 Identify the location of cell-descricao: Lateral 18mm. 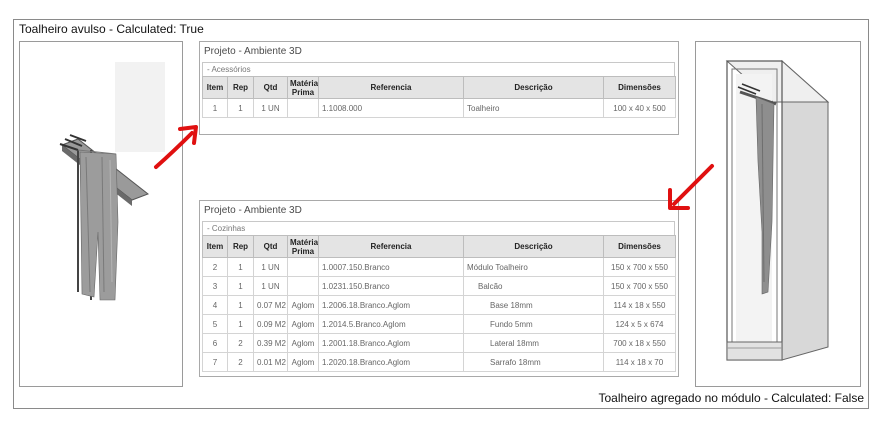
(533, 343).